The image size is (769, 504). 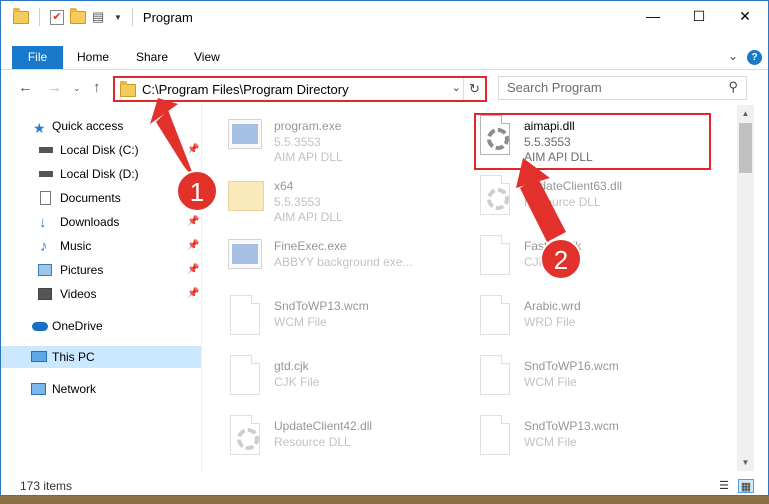 What do you see at coordinates (101, 246) in the screenshot?
I see `sidebar-item-music: ♪ Music 📌` at bounding box center [101, 246].